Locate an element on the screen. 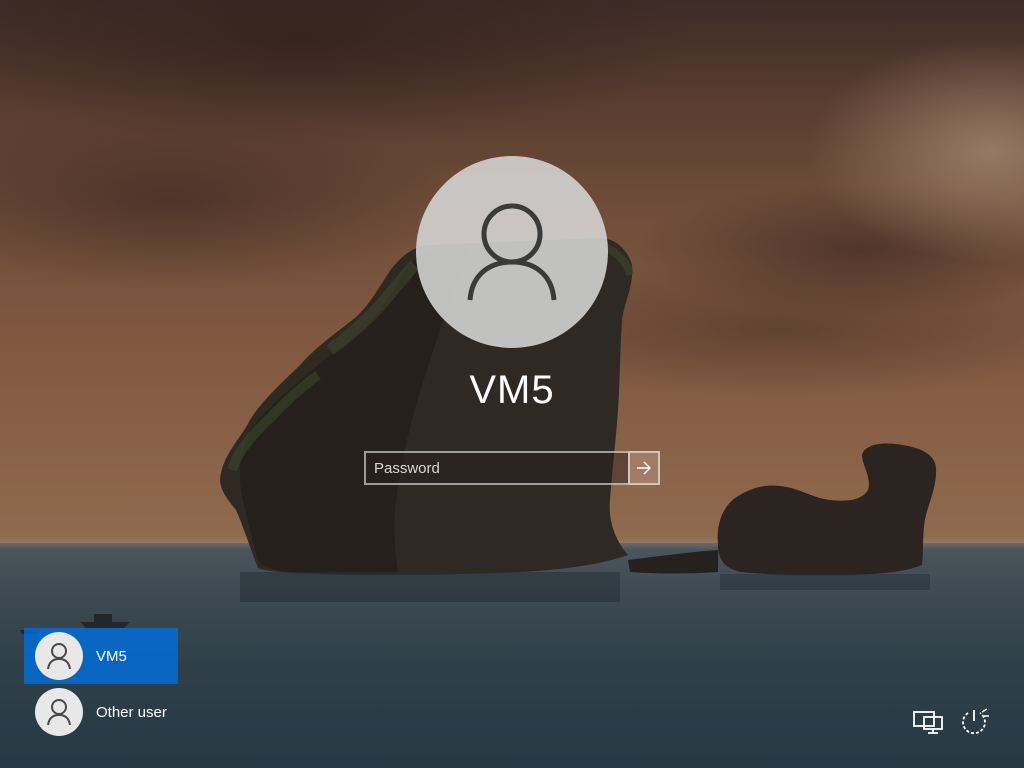 The height and width of the screenshot is (768, 1024). power-button is located at coordinates (974, 721).